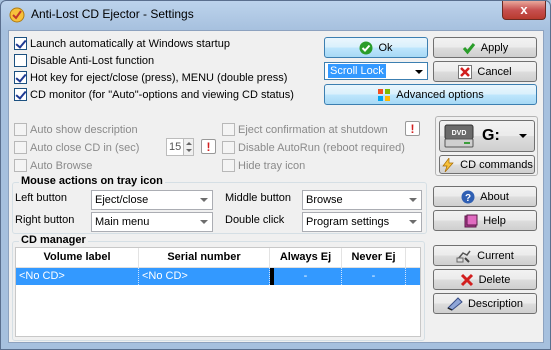  I want to click on disable-autorun-checkbox: Disable AutoRun (reboot required), so click(313, 147).